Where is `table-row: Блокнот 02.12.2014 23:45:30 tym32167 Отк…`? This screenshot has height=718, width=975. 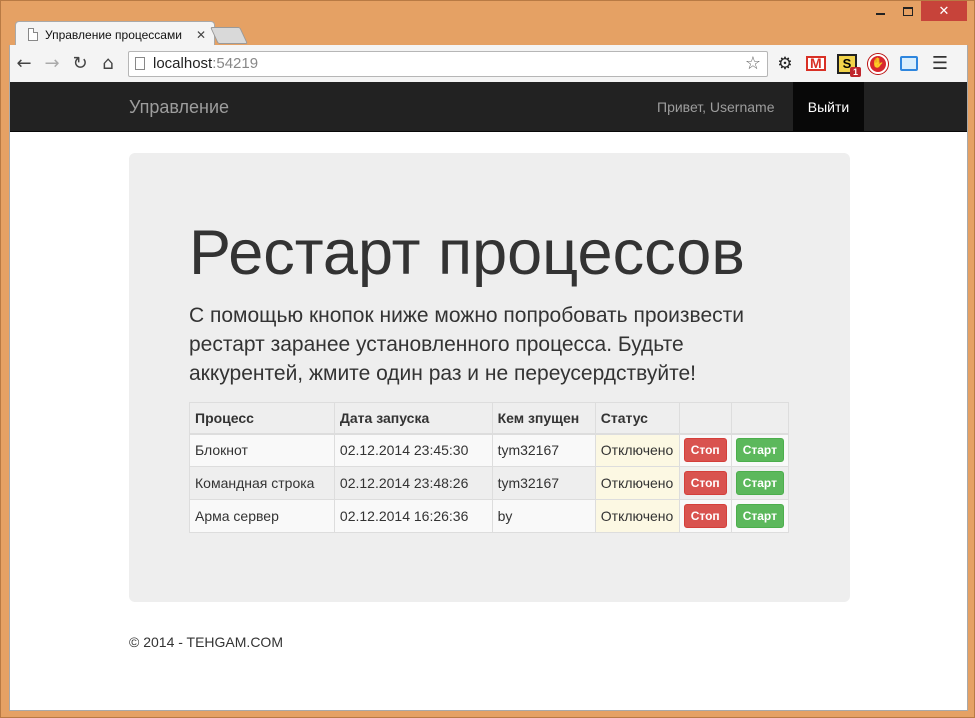
table-row: Блокнот 02.12.2014 23:45:30 tym32167 Отк… is located at coordinates (489, 450).